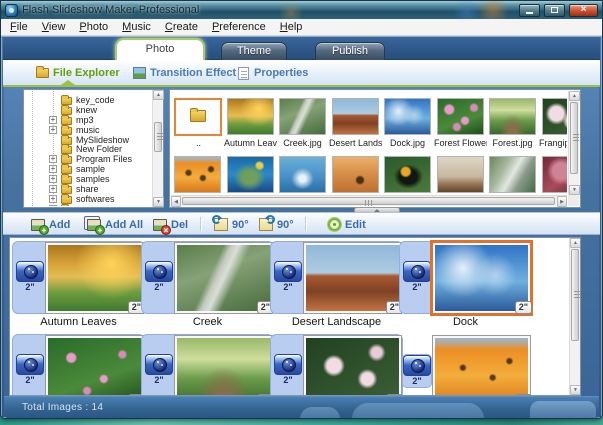 The height and width of the screenshot is (425, 603). What do you see at coordinates (193, 73) in the screenshot?
I see `subtab-transition-effect: Transition Effect` at bounding box center [193, 73].